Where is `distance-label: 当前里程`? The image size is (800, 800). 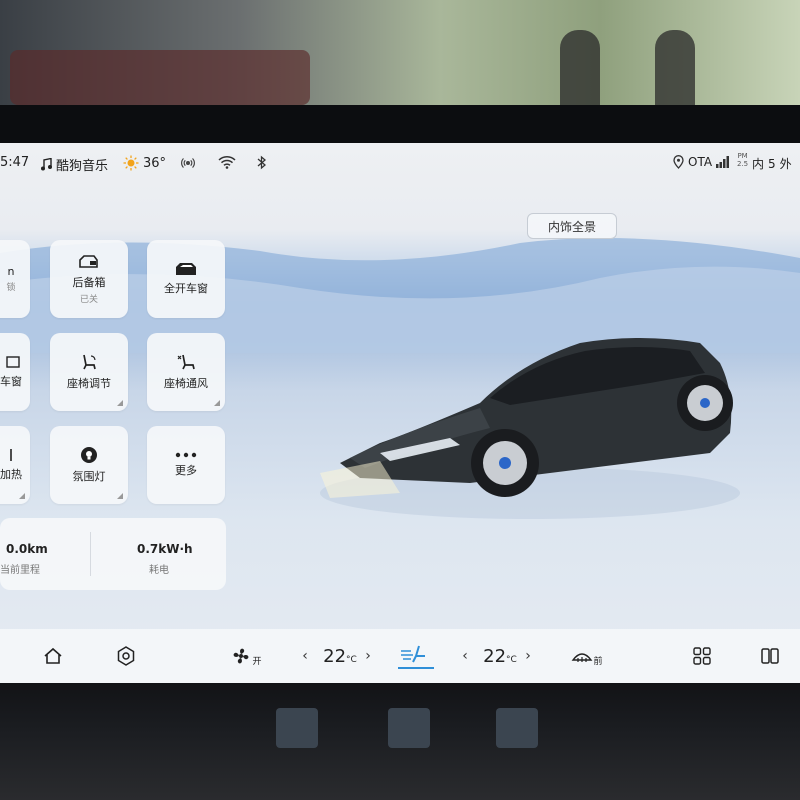
distance-label: 当前里程 is located at coordinates (20, 570).